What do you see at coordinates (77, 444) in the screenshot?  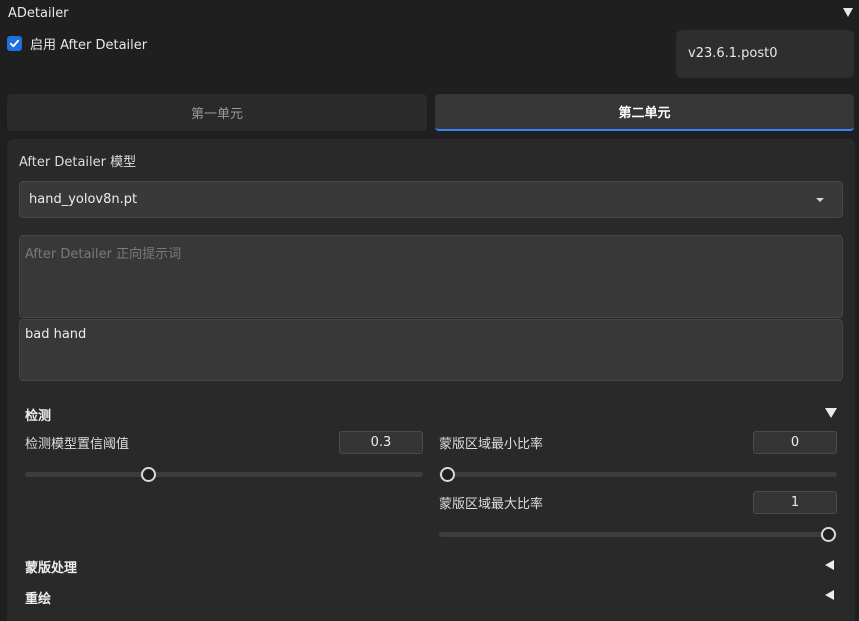 I see `confidence-label: 检测模型置信阈值` at bounding box center [77, 444].